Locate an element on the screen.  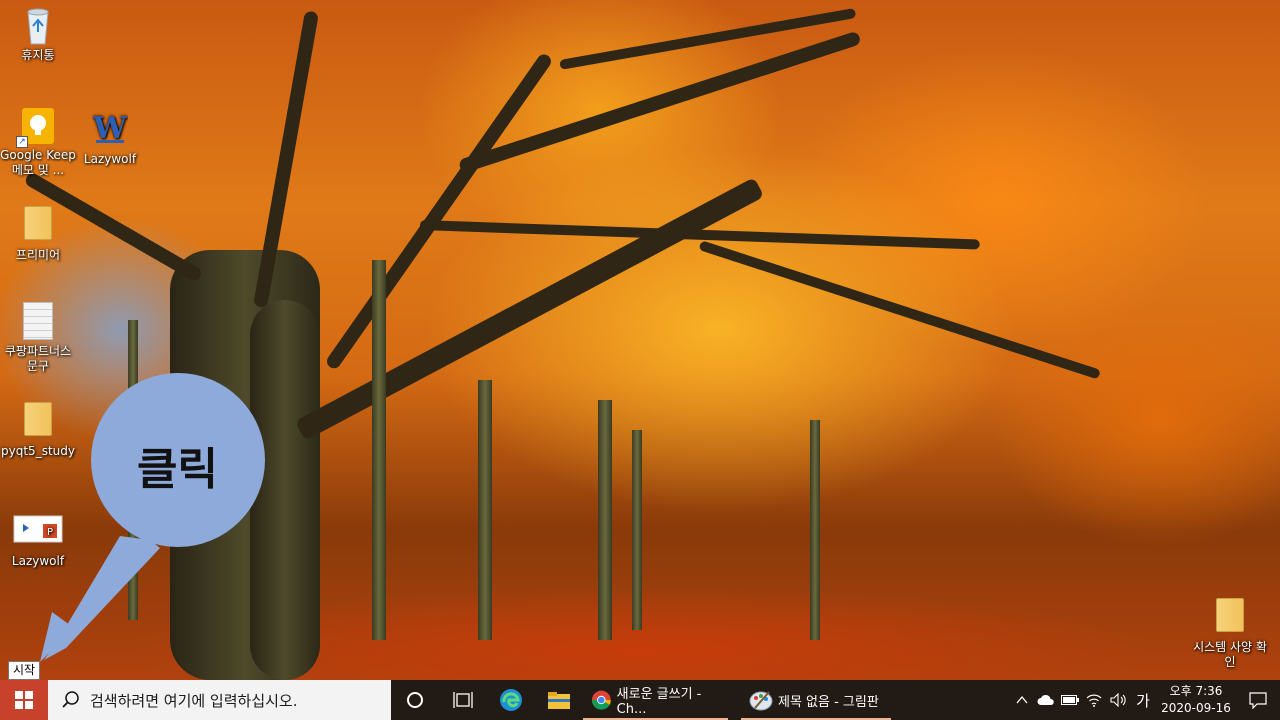
network-button is located at coordinates (1094, 700).